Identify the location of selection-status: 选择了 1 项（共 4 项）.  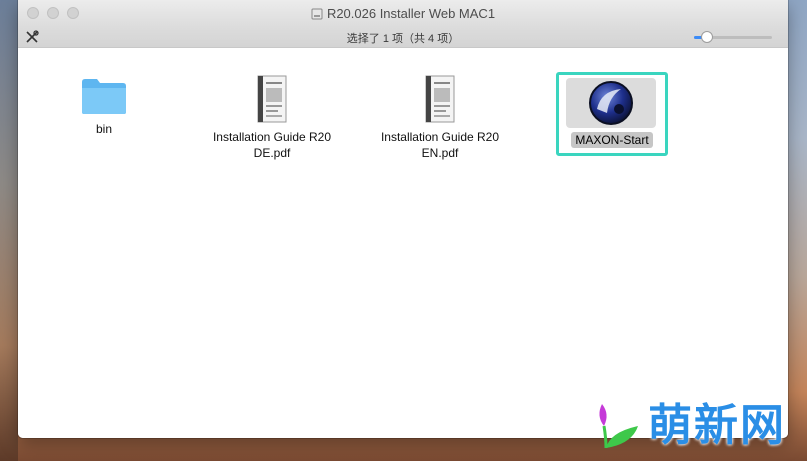
(403, 39).